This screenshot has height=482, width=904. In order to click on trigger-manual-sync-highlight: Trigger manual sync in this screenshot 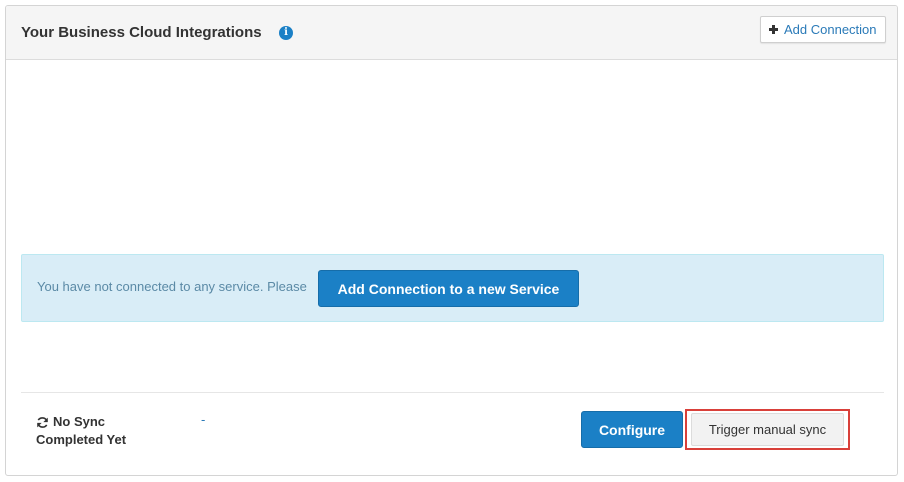, I will do `click(767, 429)`.